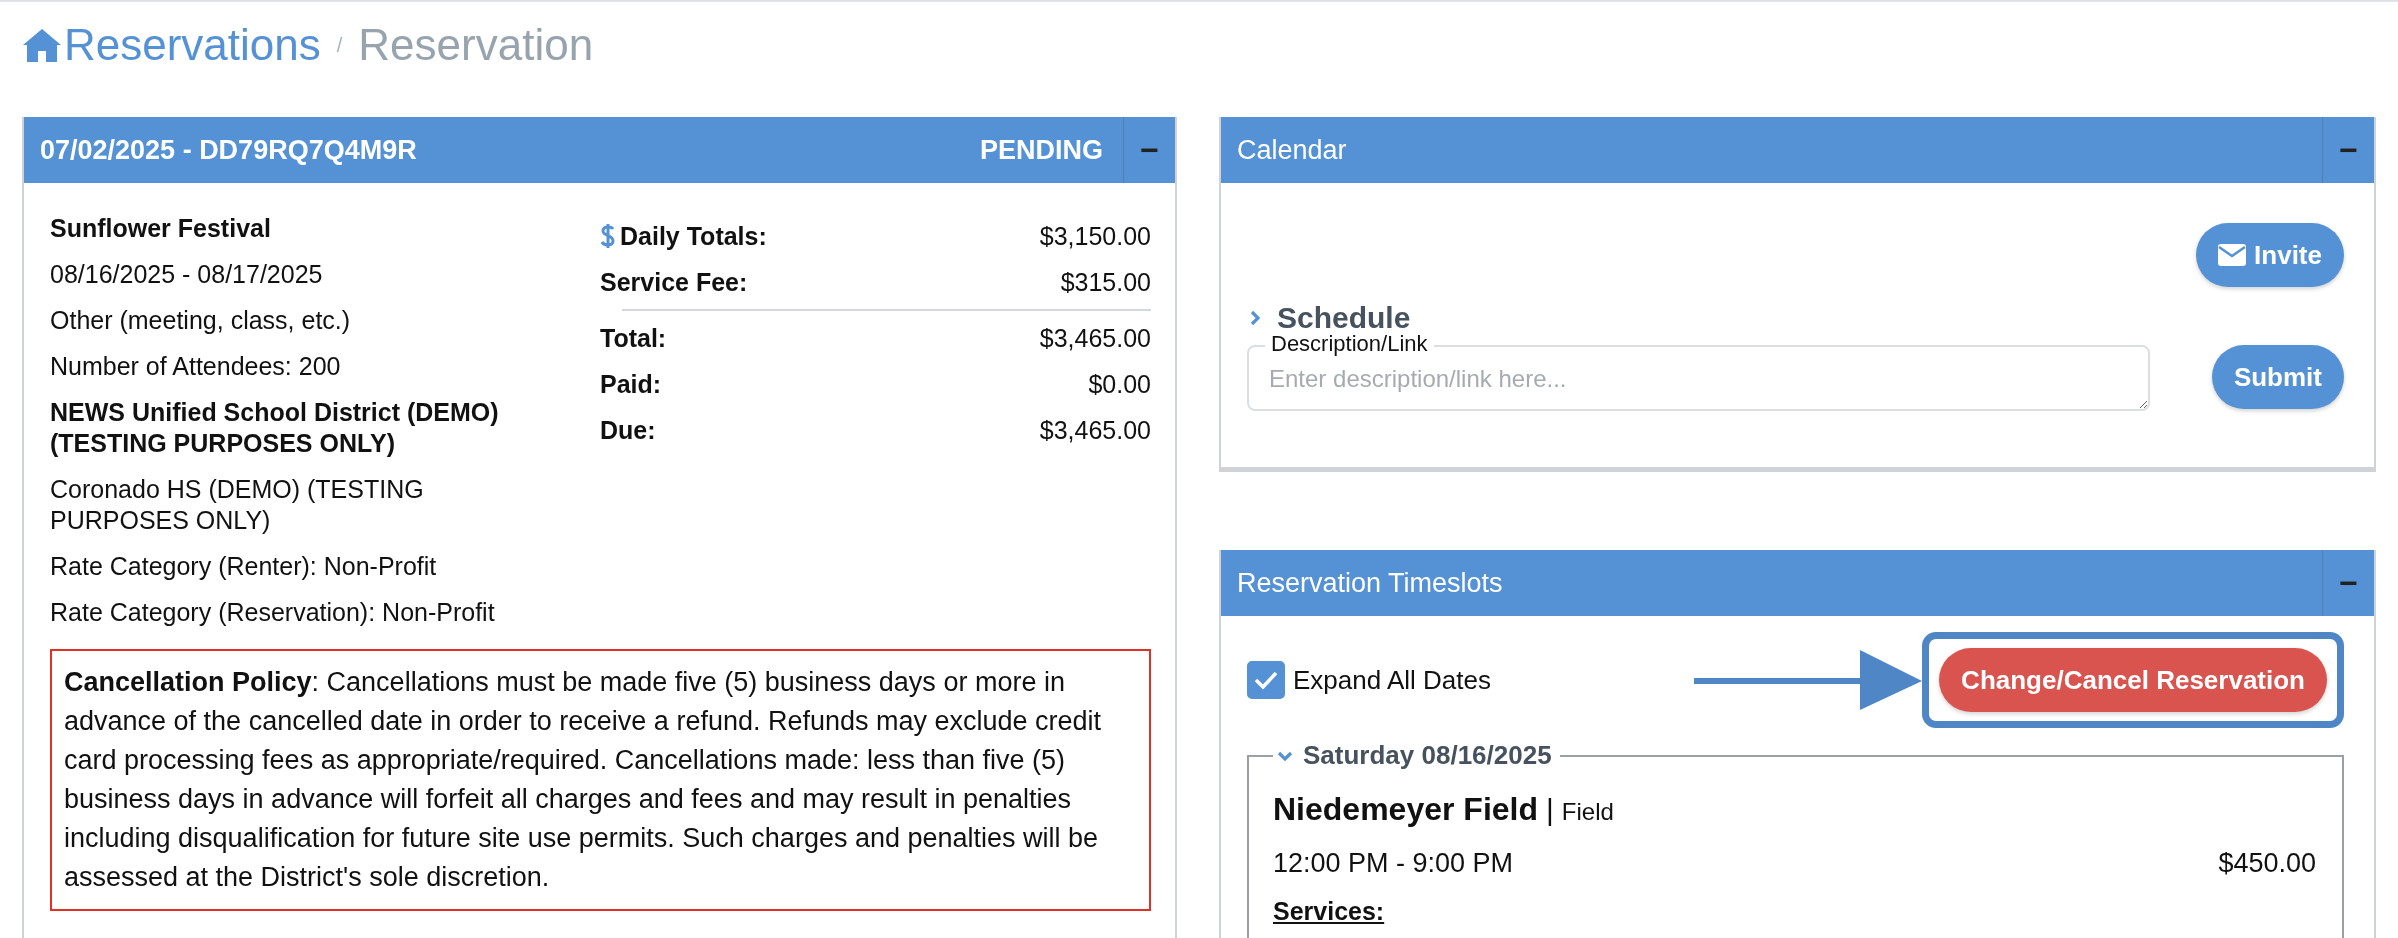  I want to click on panel-title: Reservation Timeslots, so click(1370, 583).